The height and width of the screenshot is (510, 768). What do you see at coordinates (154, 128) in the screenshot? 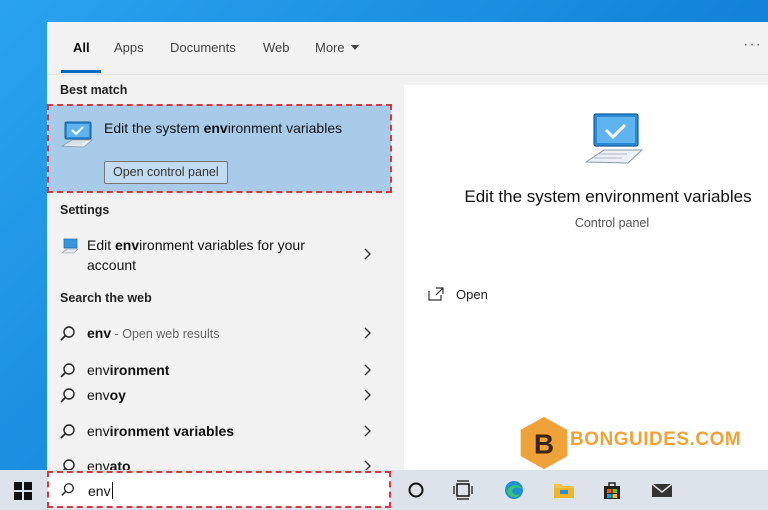
I see `best-match-title-start: Edit the system` at bounding box center [154, 128].